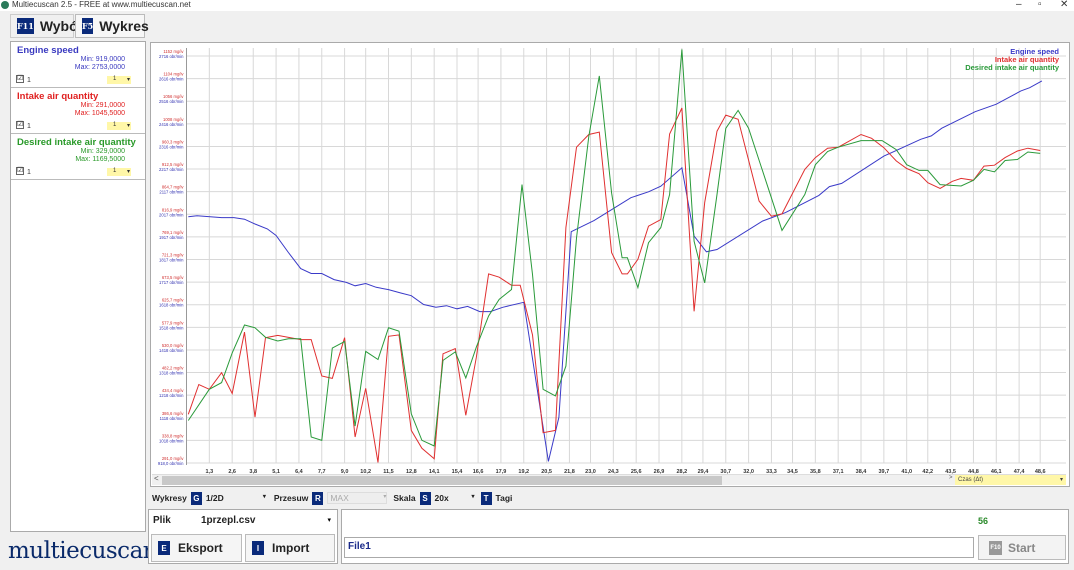 The height and width of the screenshot is (570, 1074). I want to click on scroll-left-arrow: <, so click(156, 478).